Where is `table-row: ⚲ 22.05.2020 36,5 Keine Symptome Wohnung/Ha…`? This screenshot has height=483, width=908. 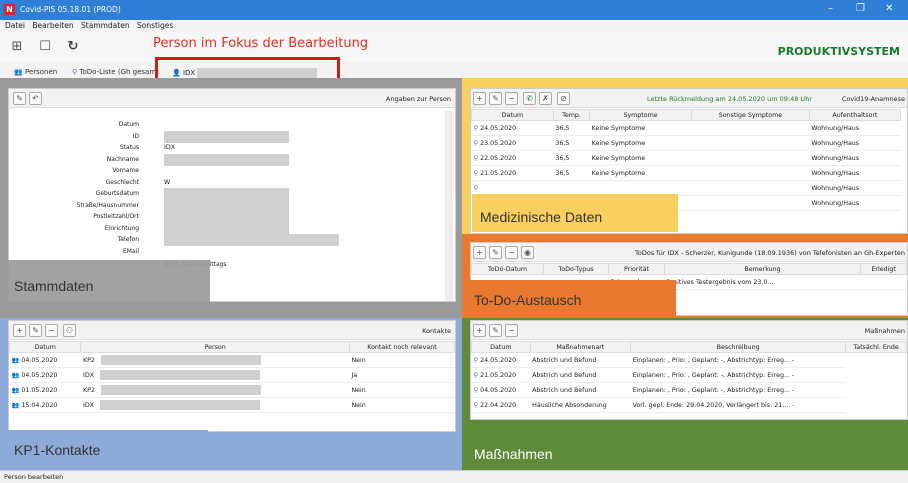 table-row: ⚲ 22.05.2020 36,5 Keine Symptome Wohnung/Ha… is located at coordinates (686, 158).